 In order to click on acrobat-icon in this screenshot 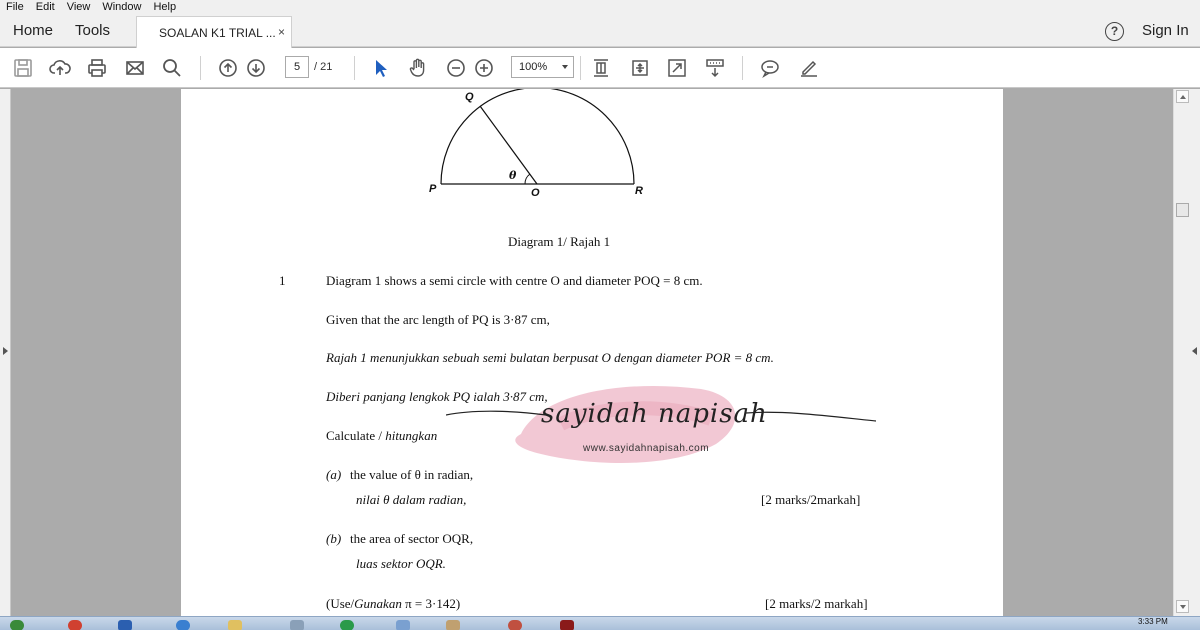, I will do `click(567, 625)`.